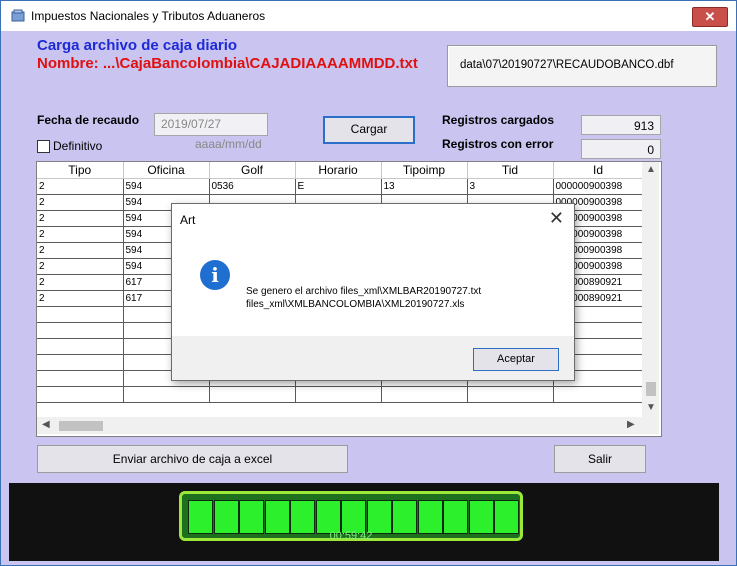 The width and height of the screenshot is (737, 566). What do you see at coordinates (651, 169) in the screenshot?
I see `scroll-up-icon: ▲` at bounding box center [651, 169].